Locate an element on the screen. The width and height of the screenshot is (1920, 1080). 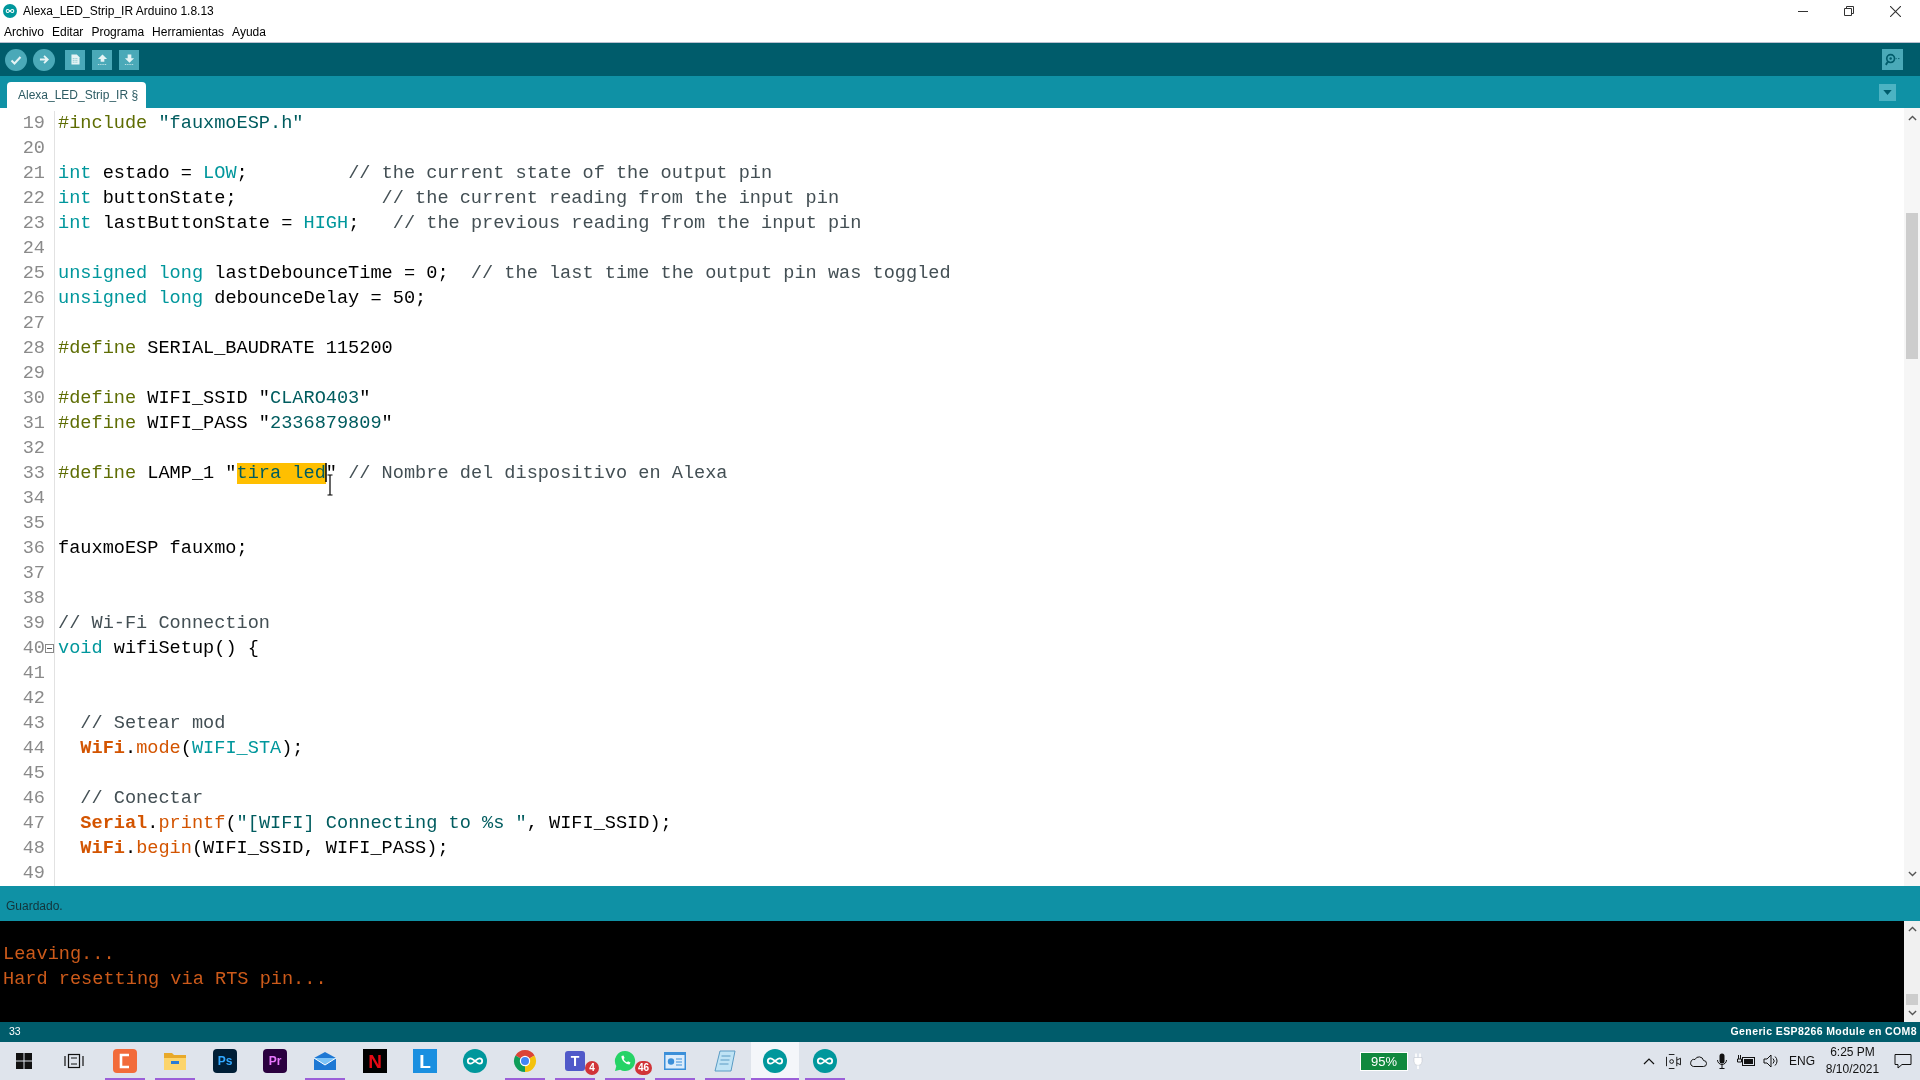
line-number: 25 is located at coordinates (33, 274).